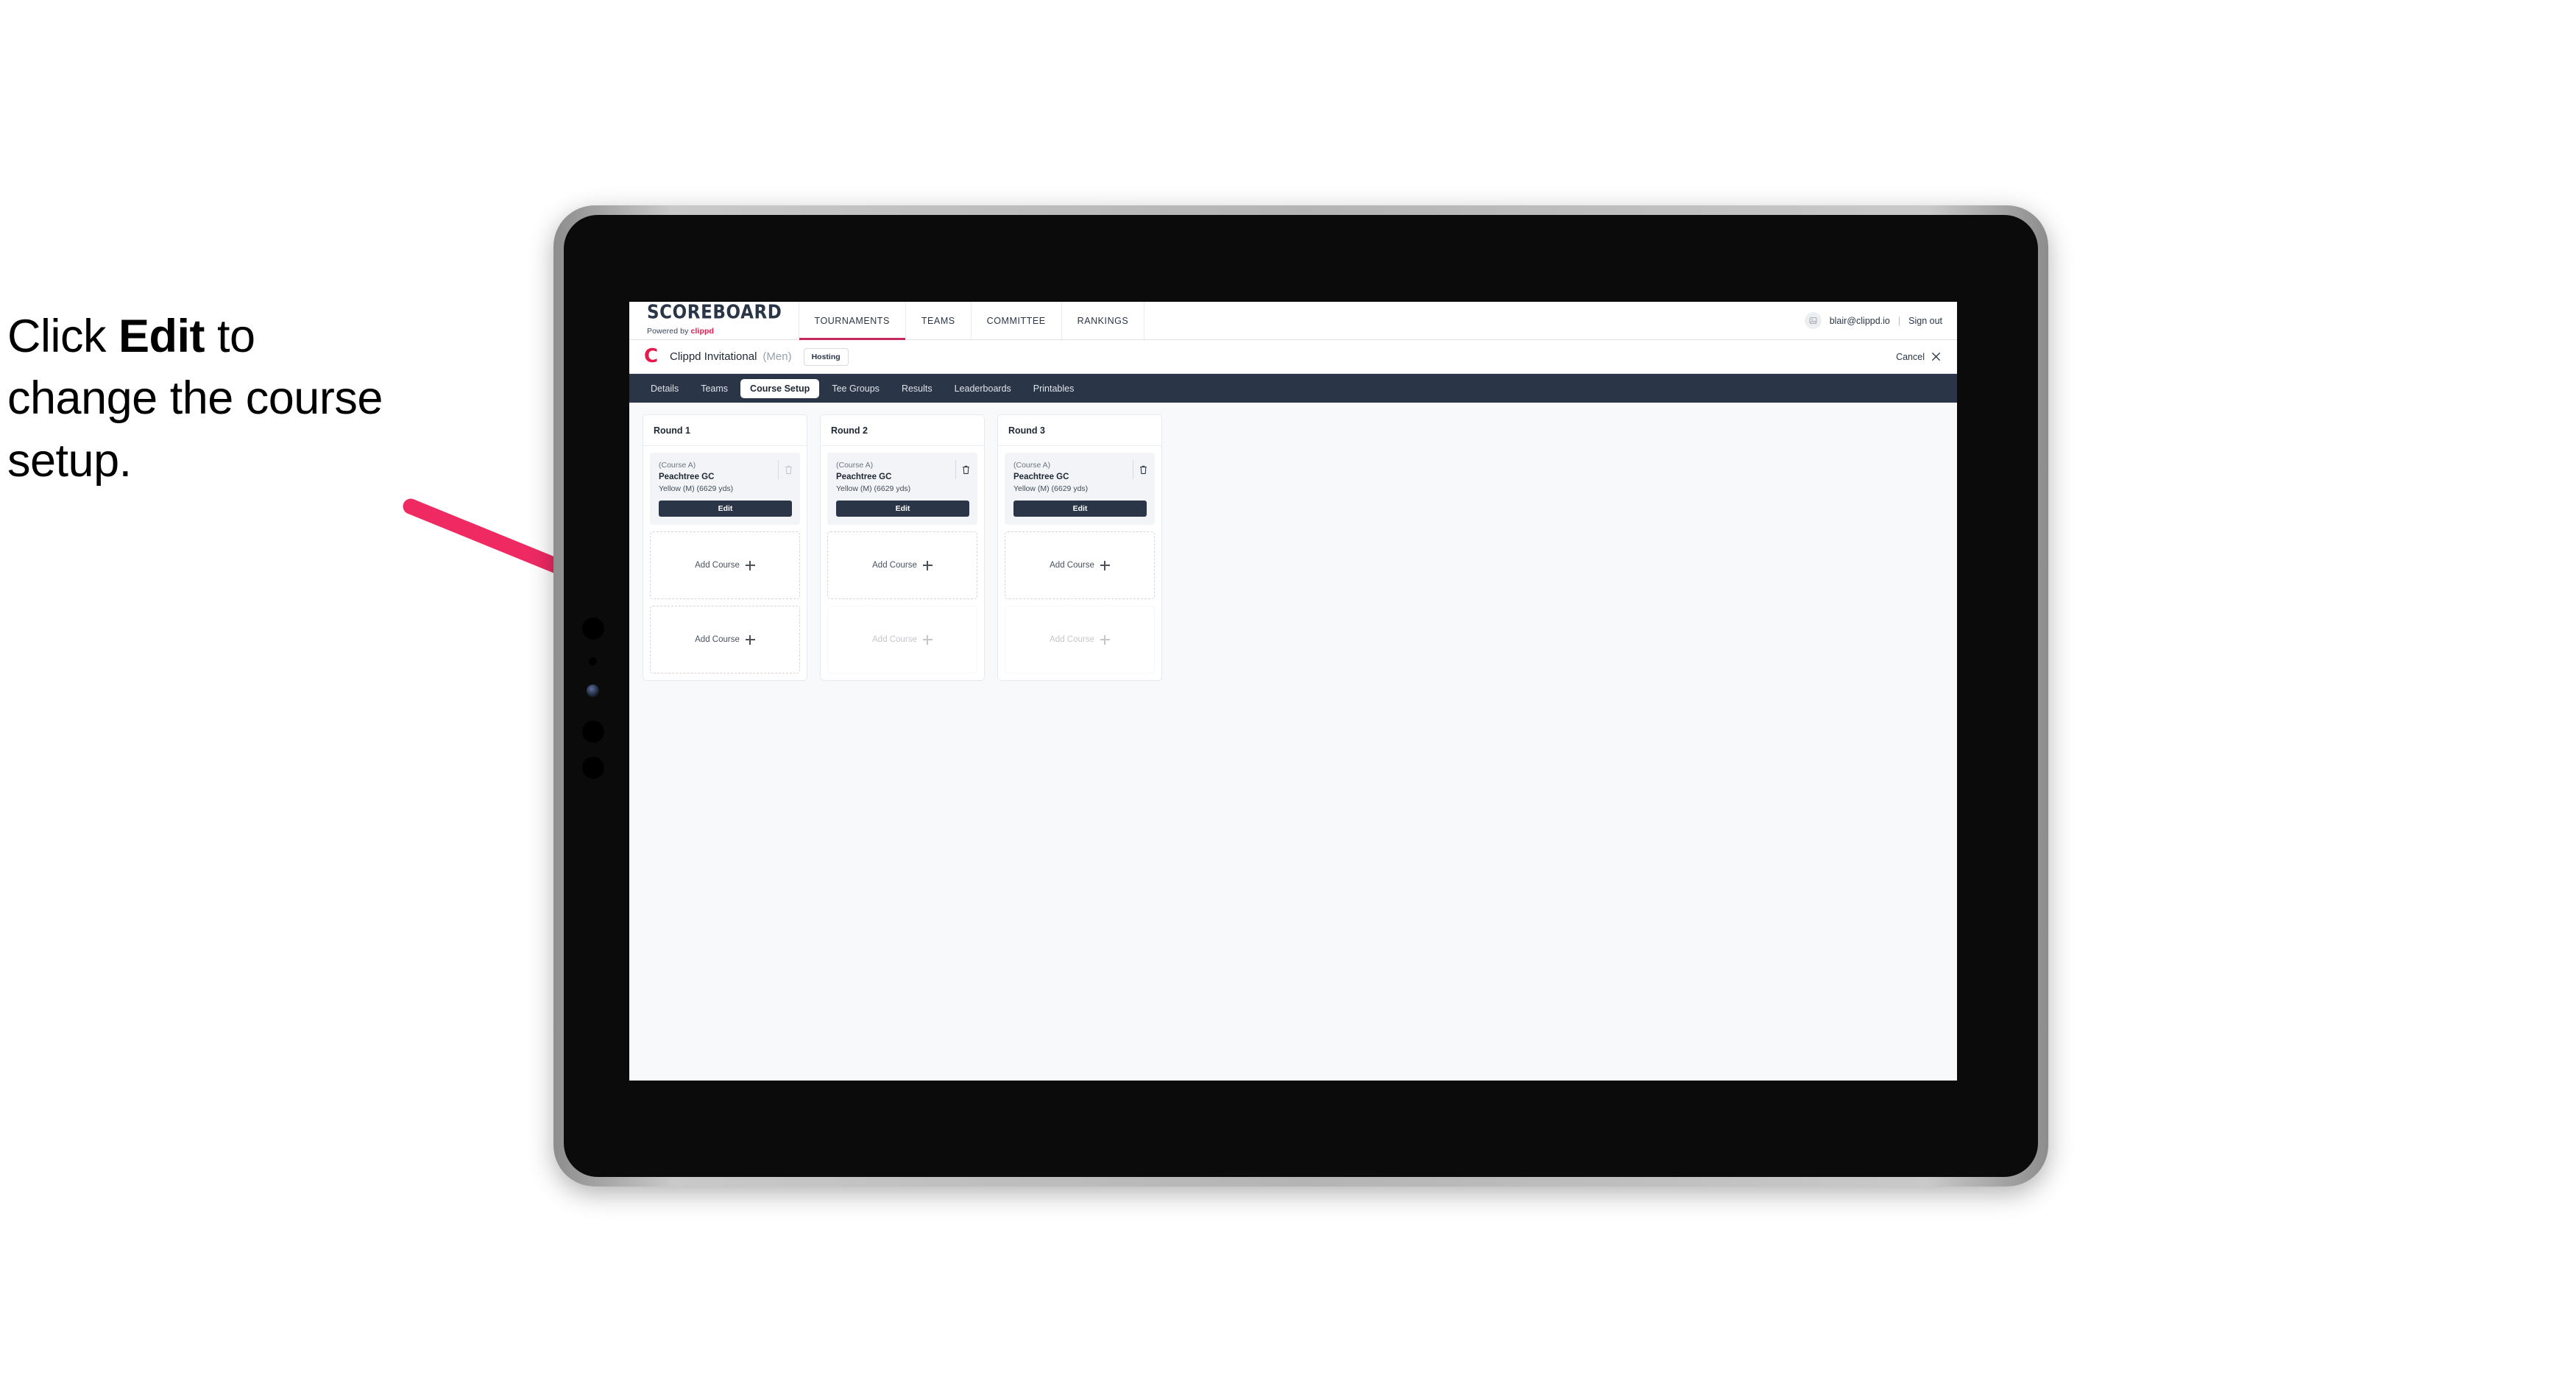 The height and width of the screenshot is (1386, 2576). I want to click on account-area: blair@clippd.io | Sign out, so click(1880, 320).